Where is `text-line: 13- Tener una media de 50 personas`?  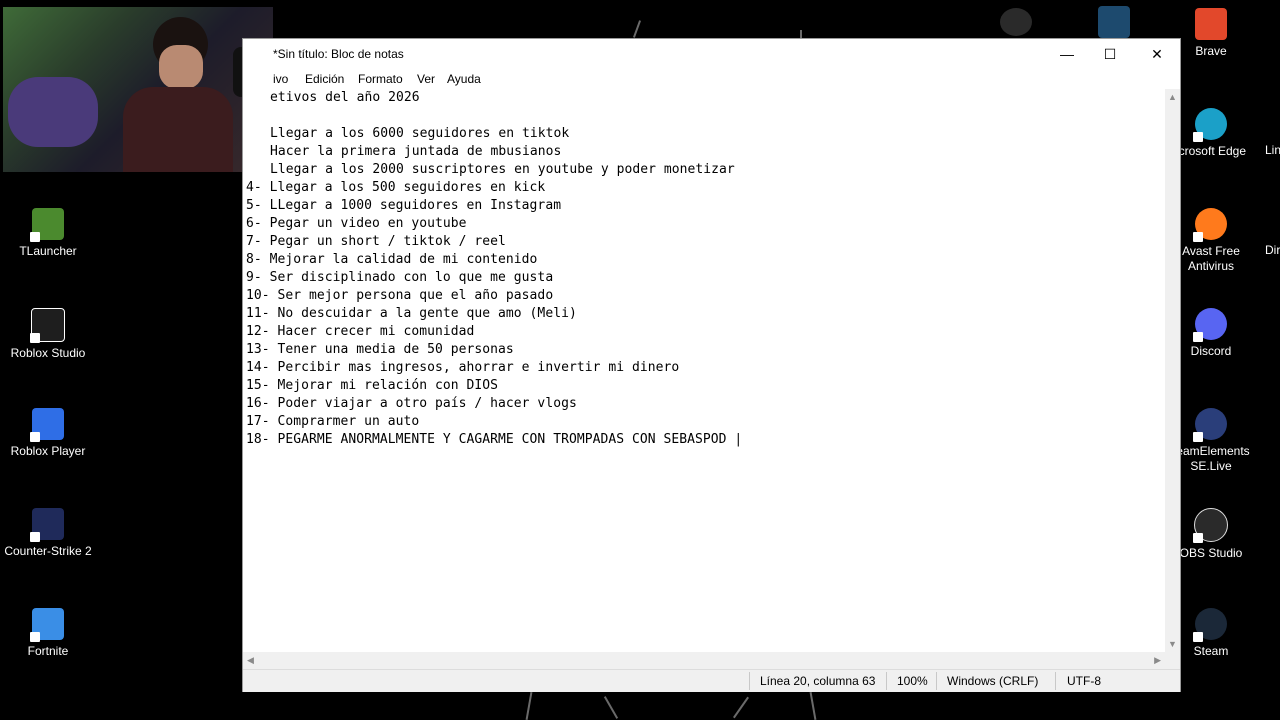
text-line: 13- Tener una media de 50 personas is located at coordinates (380, 349).